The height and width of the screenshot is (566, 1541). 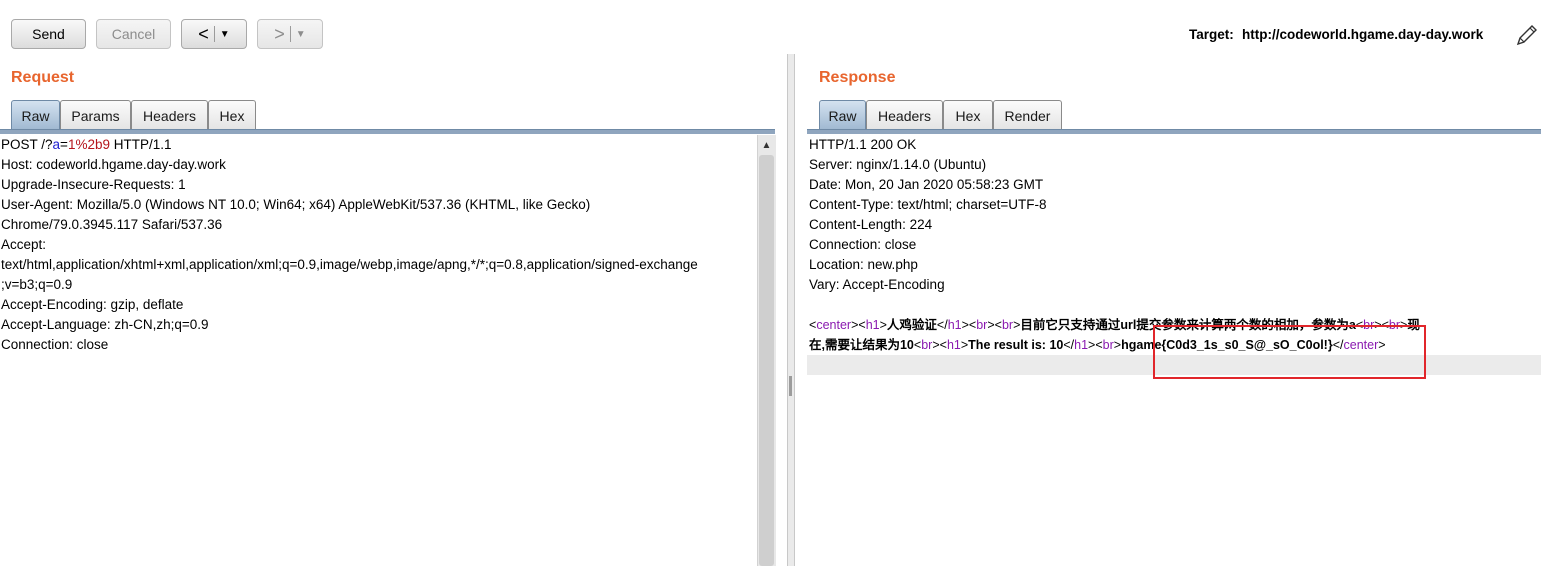 I want to click on tab-request-params: Params, so click(x=95, y=115).